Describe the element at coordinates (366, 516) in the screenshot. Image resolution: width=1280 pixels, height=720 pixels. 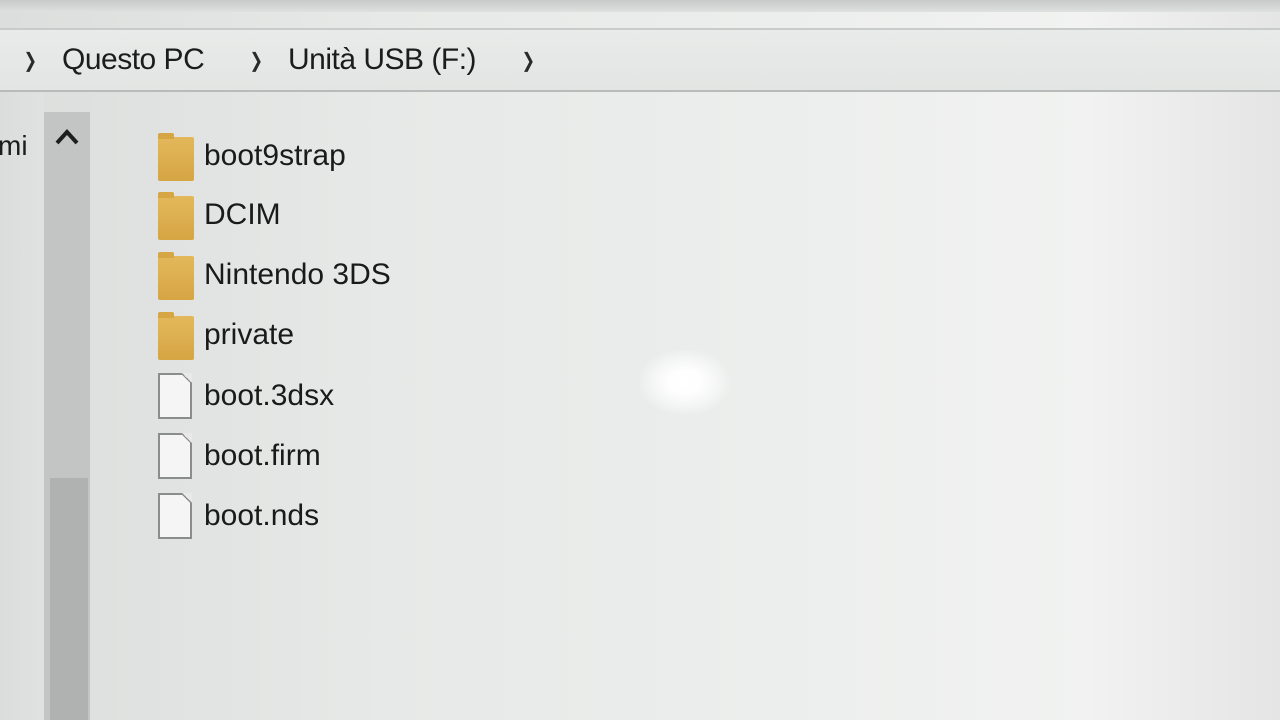
I see `list-item-file: boot.nds` at that location.